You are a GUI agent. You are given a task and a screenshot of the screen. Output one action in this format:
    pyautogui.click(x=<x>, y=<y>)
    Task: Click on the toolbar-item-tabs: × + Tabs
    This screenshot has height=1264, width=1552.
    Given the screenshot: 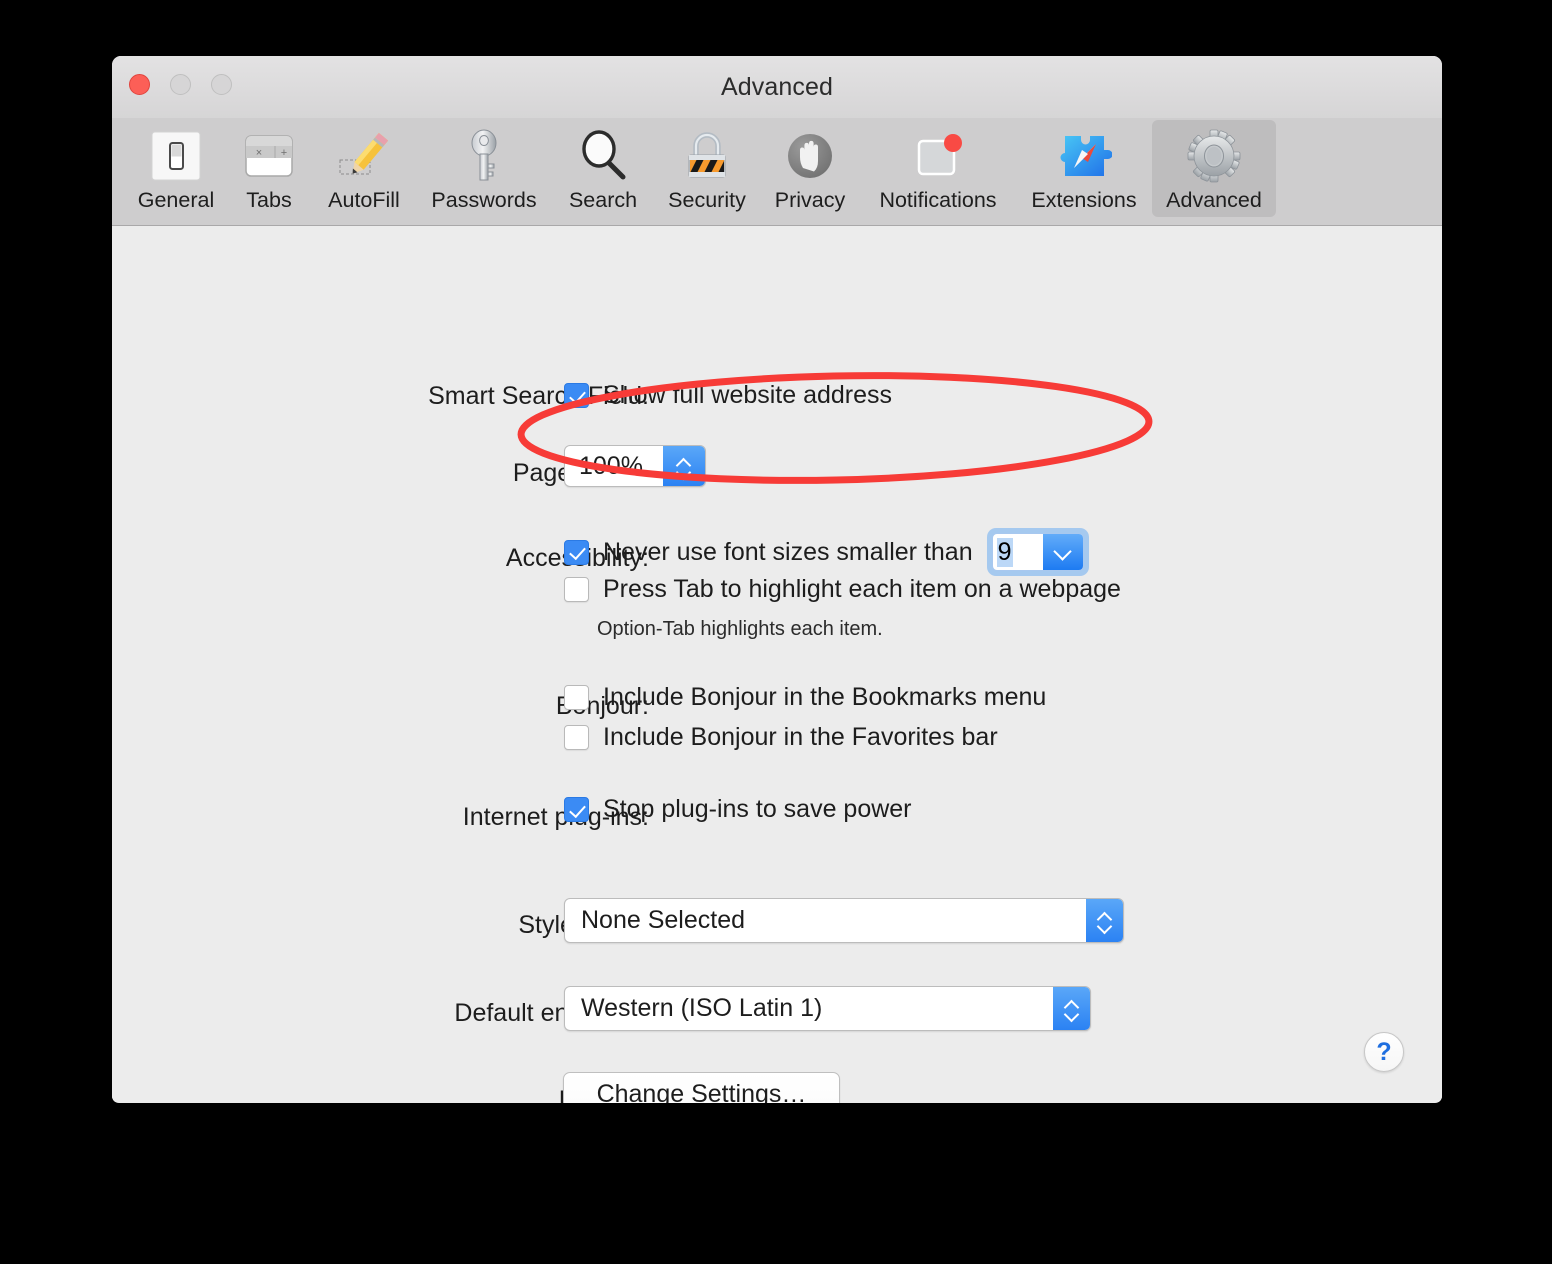 What is the action you would take?
    pyautogui.click(x=269, y=168)
    